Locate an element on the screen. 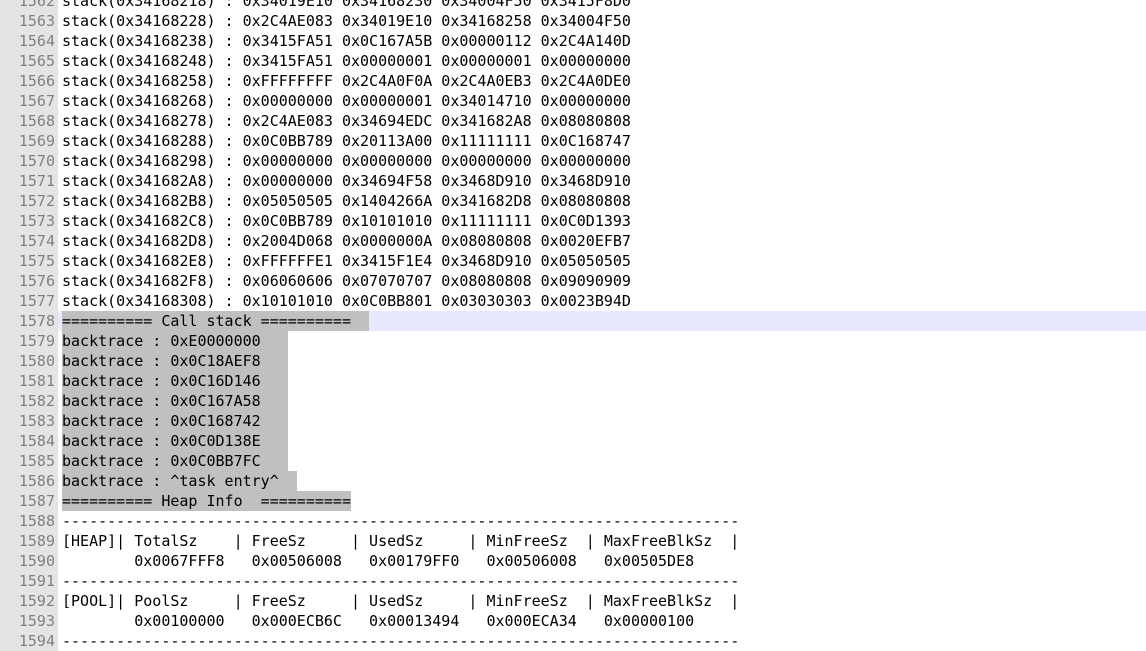 This screenshot has width=1146, height=651. line-number: 1573 is located at coordinates (29, 221).